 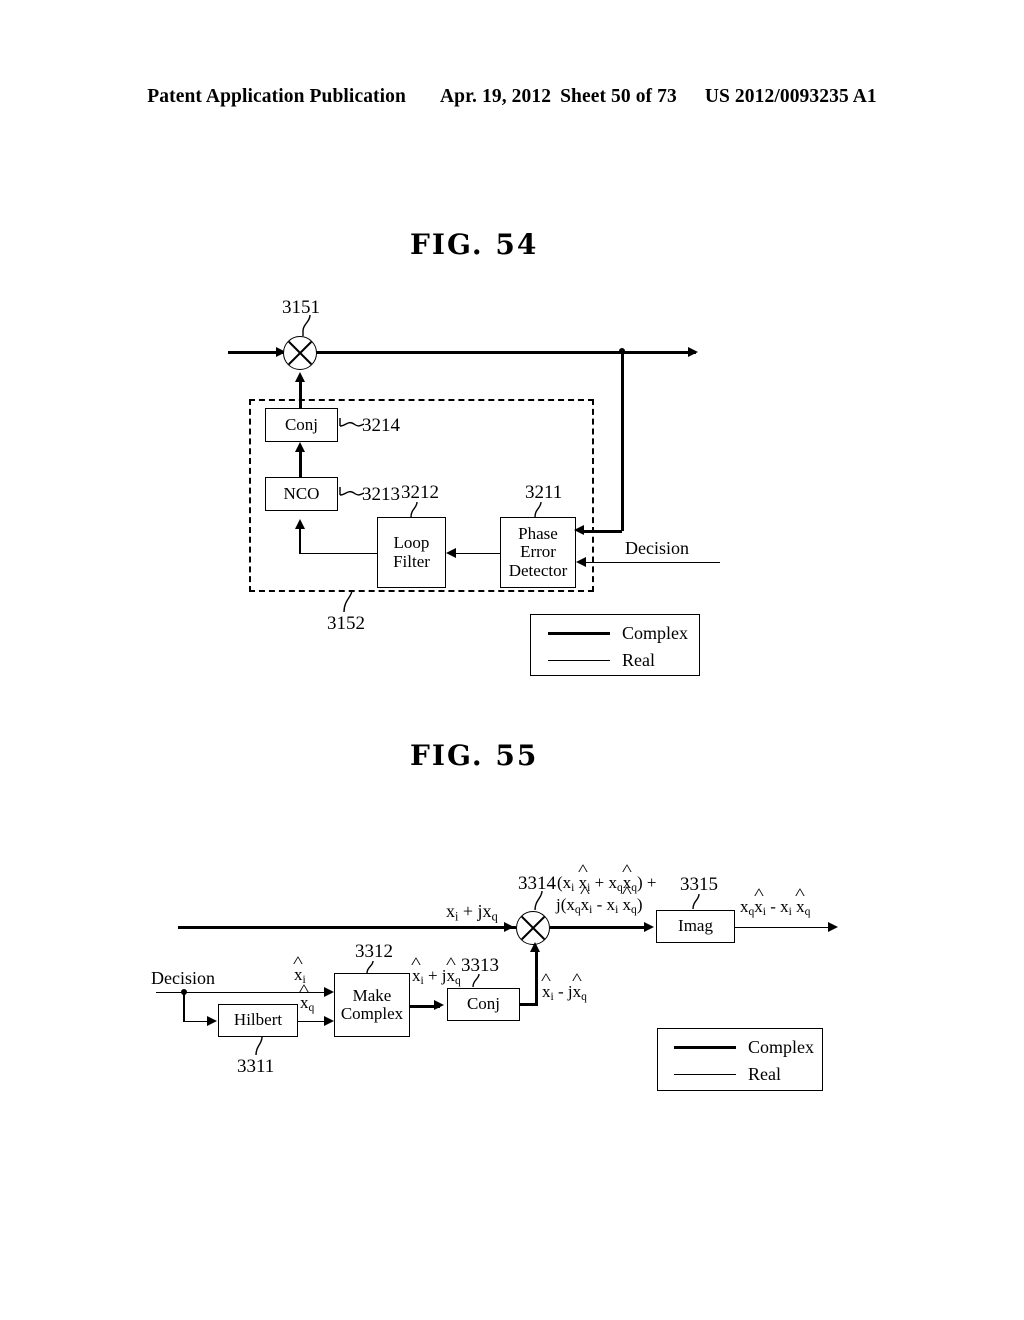 What do you see at coordinates (744, 1047) in the screenshot?
I see `fig55-legend-row-complex: Complex` at bounding box center [744, 1047].